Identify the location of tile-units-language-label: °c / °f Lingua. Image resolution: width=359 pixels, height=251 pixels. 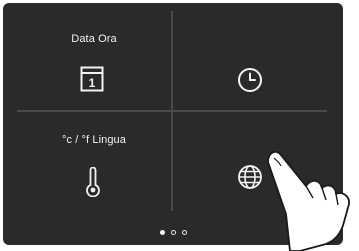
(93, 140).